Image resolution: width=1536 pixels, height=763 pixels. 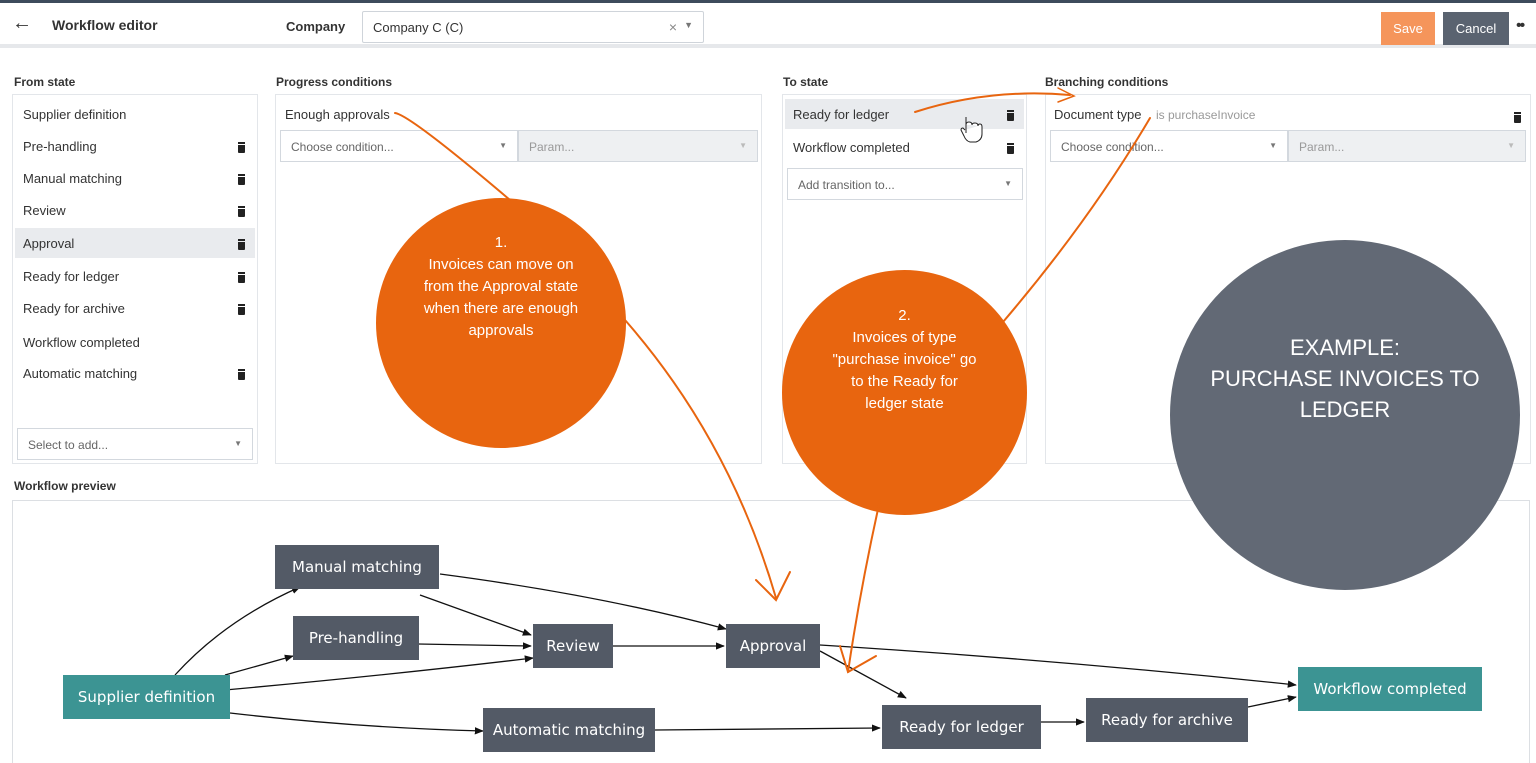 What do you see at coordinates (700, 459) in the screenshot?
I see `callout-line-1-bottom` at bounding box center [700, 459].